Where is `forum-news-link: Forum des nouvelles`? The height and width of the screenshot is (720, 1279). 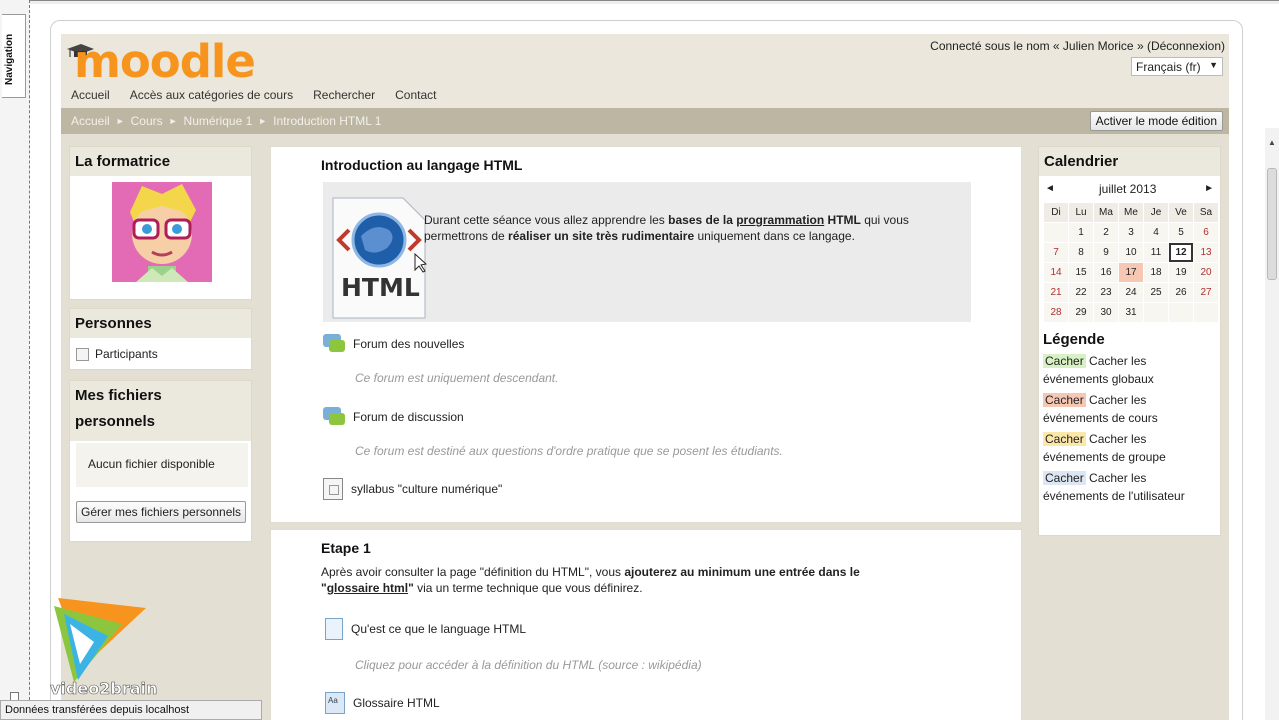
forum-news-link: Forum des nouvelles is located at coordinates (393, 344).